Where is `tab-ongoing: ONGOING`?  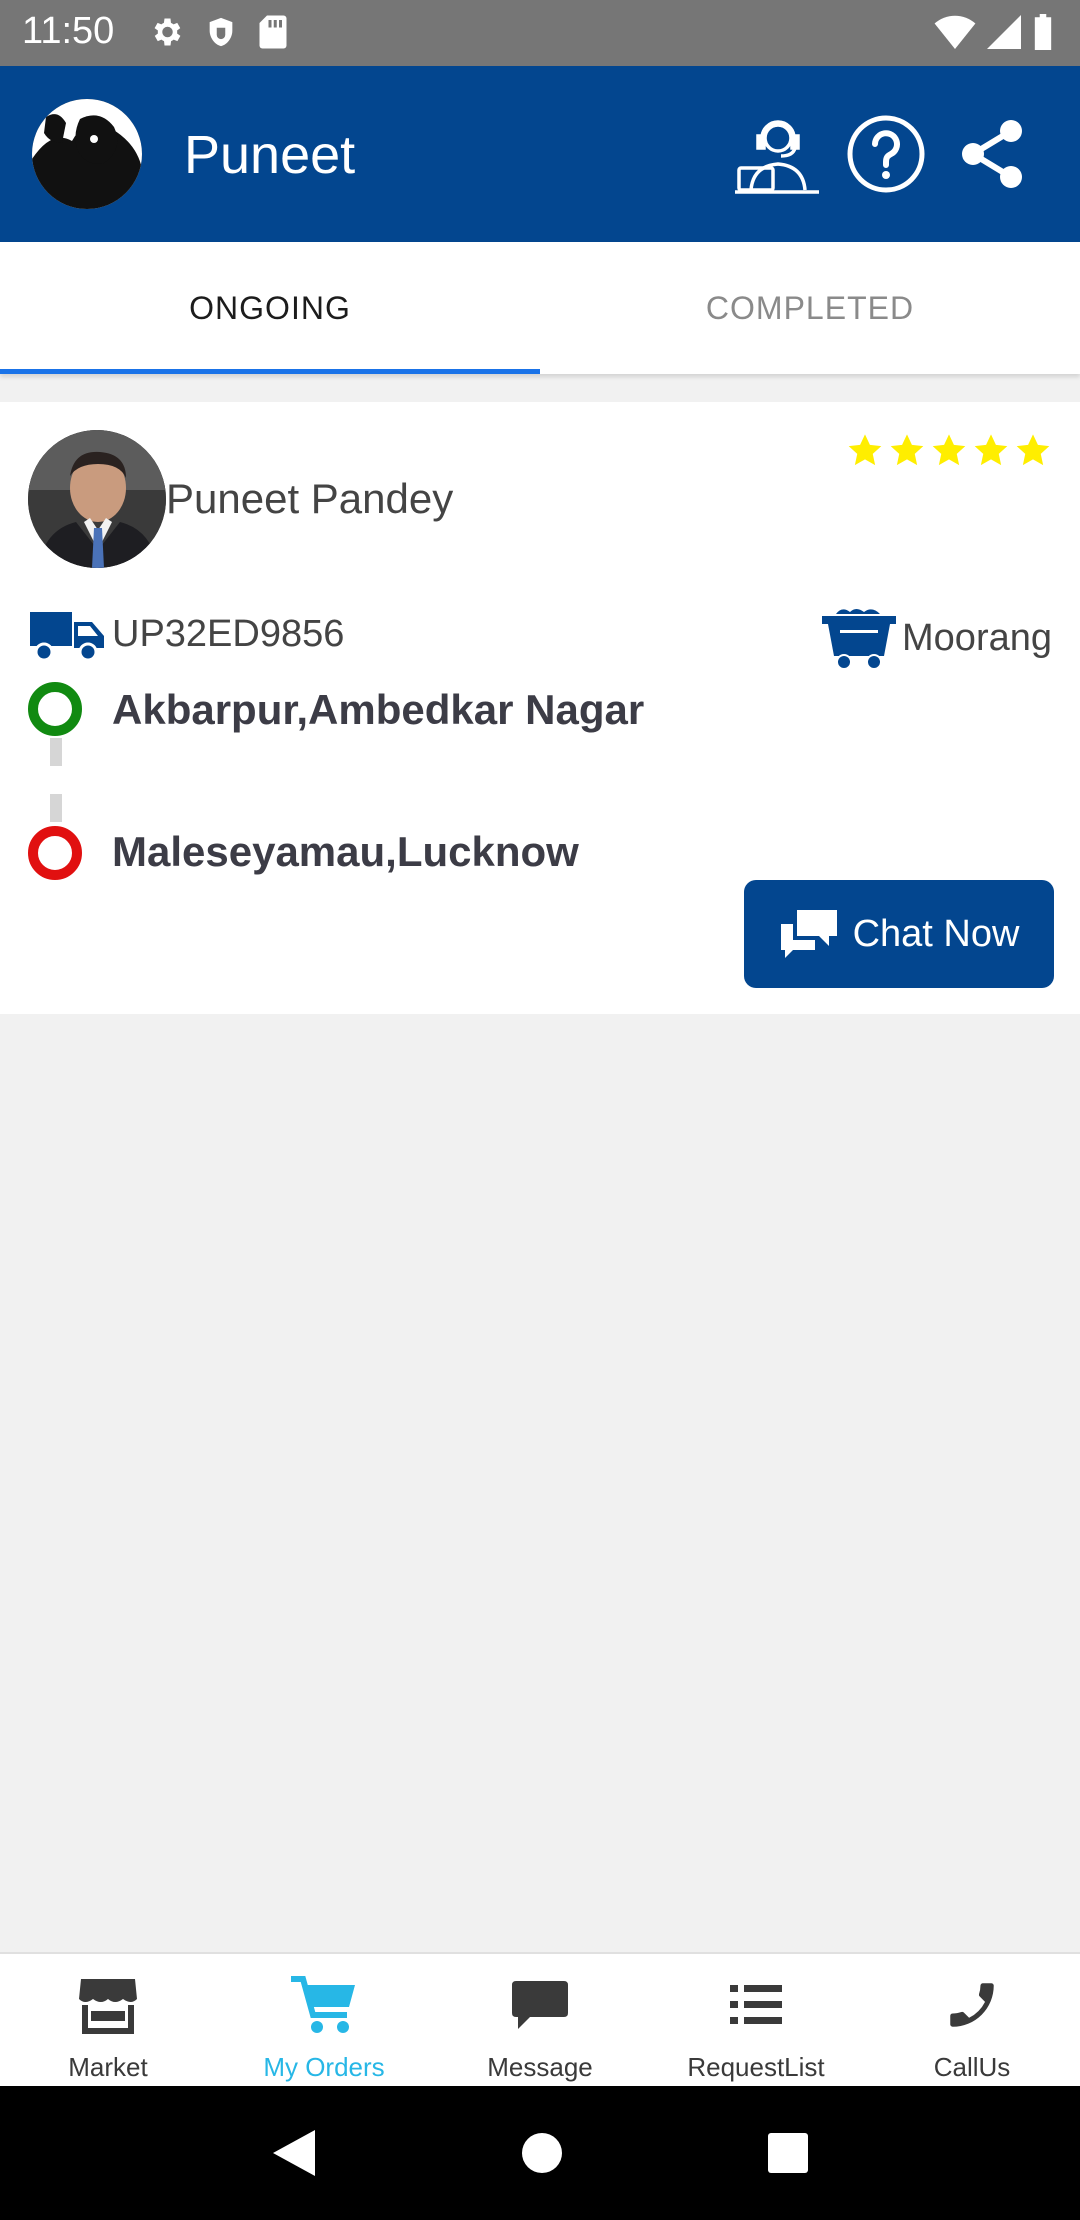
tab-ongoing: ONGOING is located at coordinates (270, 308).